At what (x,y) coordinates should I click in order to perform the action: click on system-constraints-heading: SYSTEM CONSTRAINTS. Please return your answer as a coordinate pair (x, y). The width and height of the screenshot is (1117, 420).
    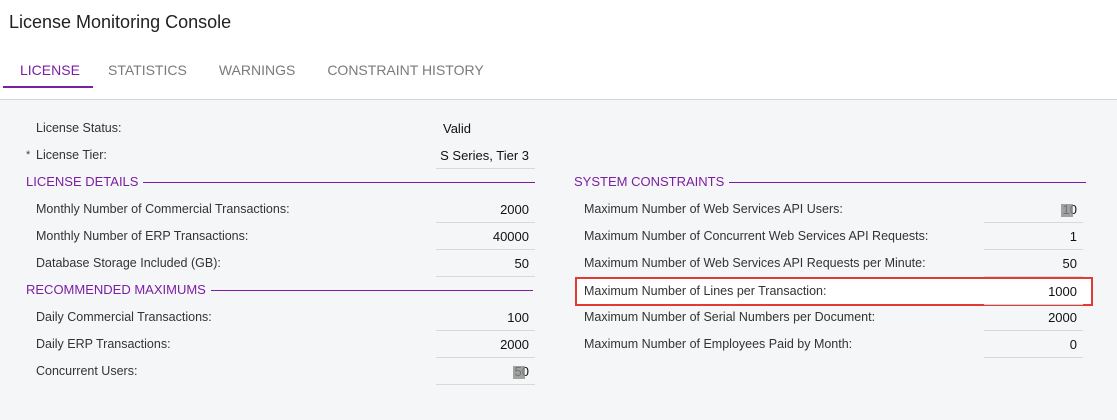
    Looking at the image, I should click on (830, 181).